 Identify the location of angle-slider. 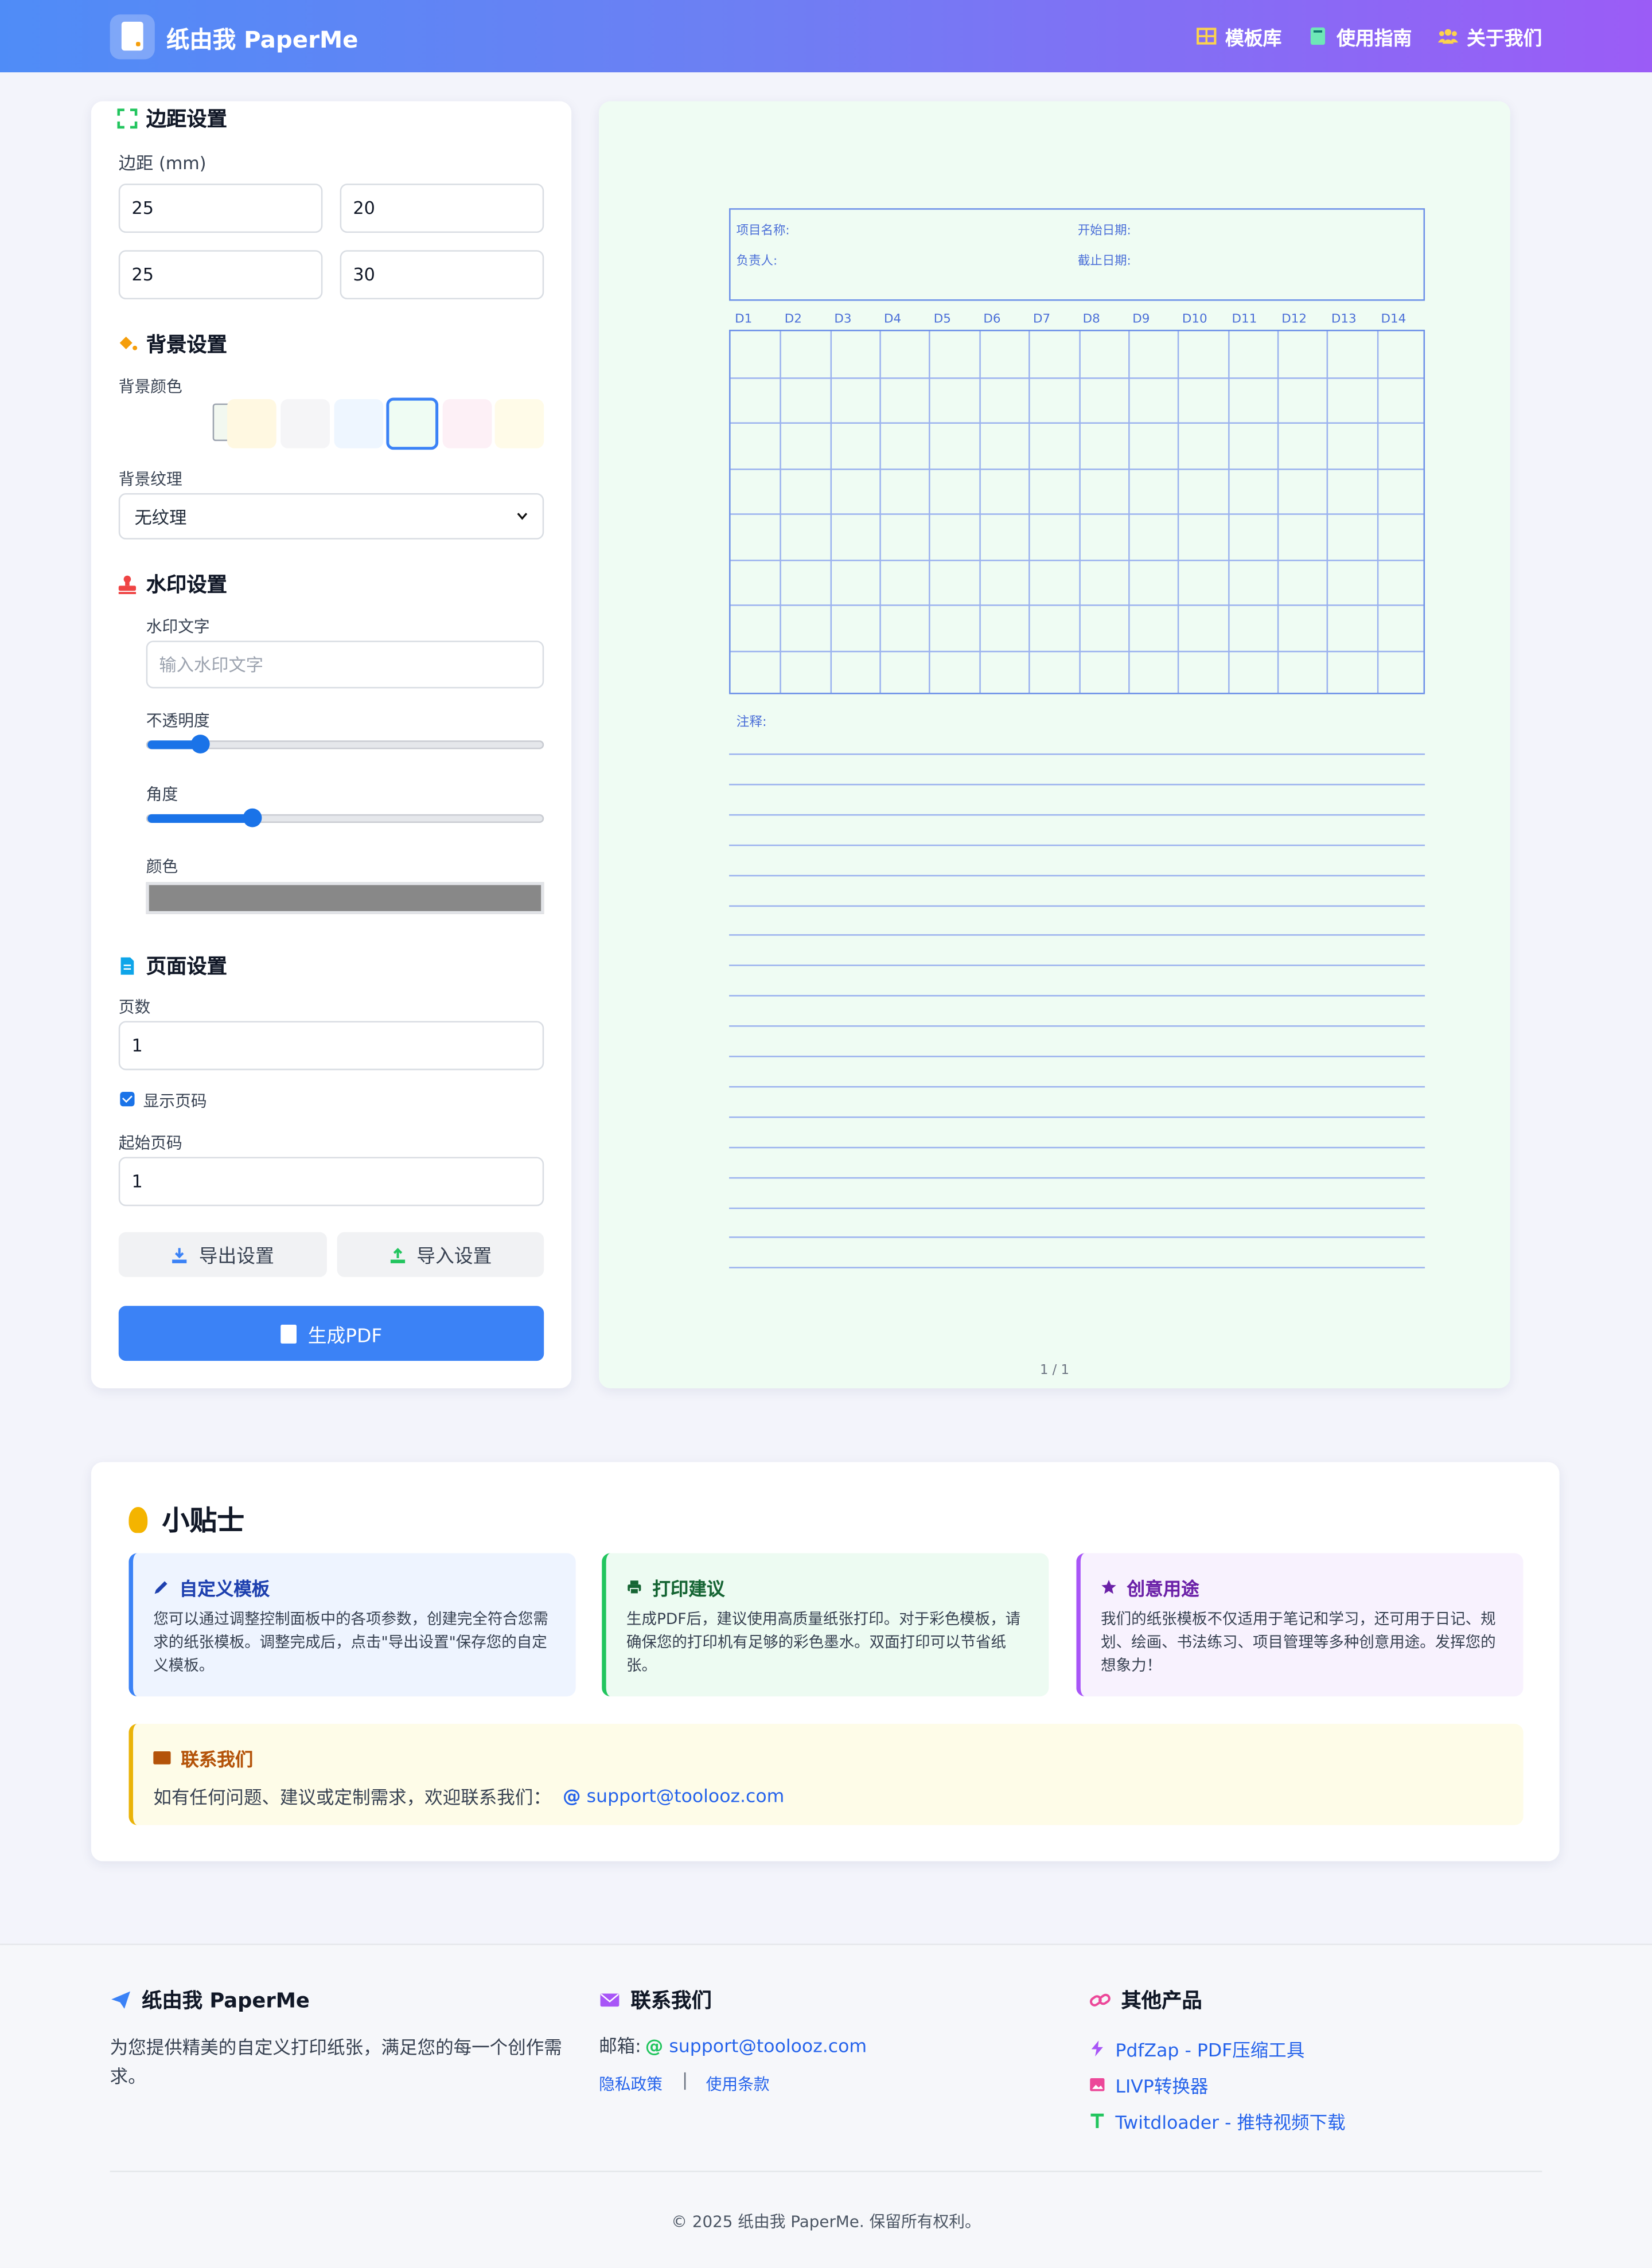
(345, 818).